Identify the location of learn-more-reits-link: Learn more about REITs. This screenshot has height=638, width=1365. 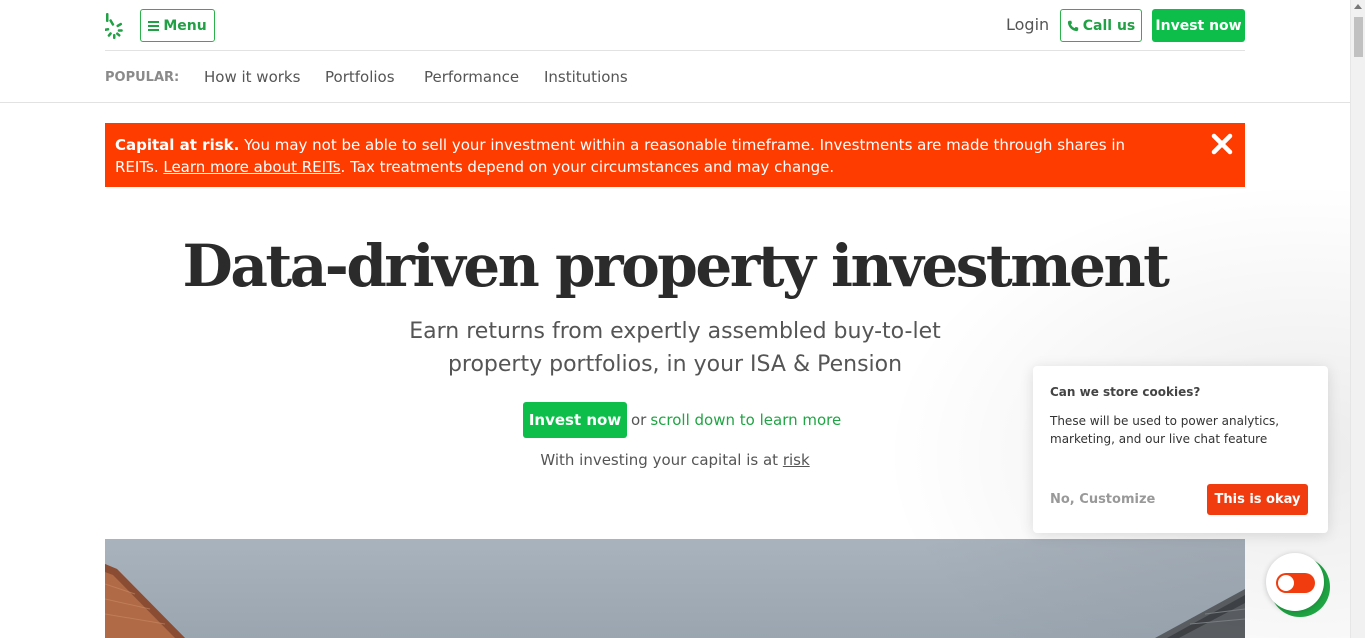
(251, 167).